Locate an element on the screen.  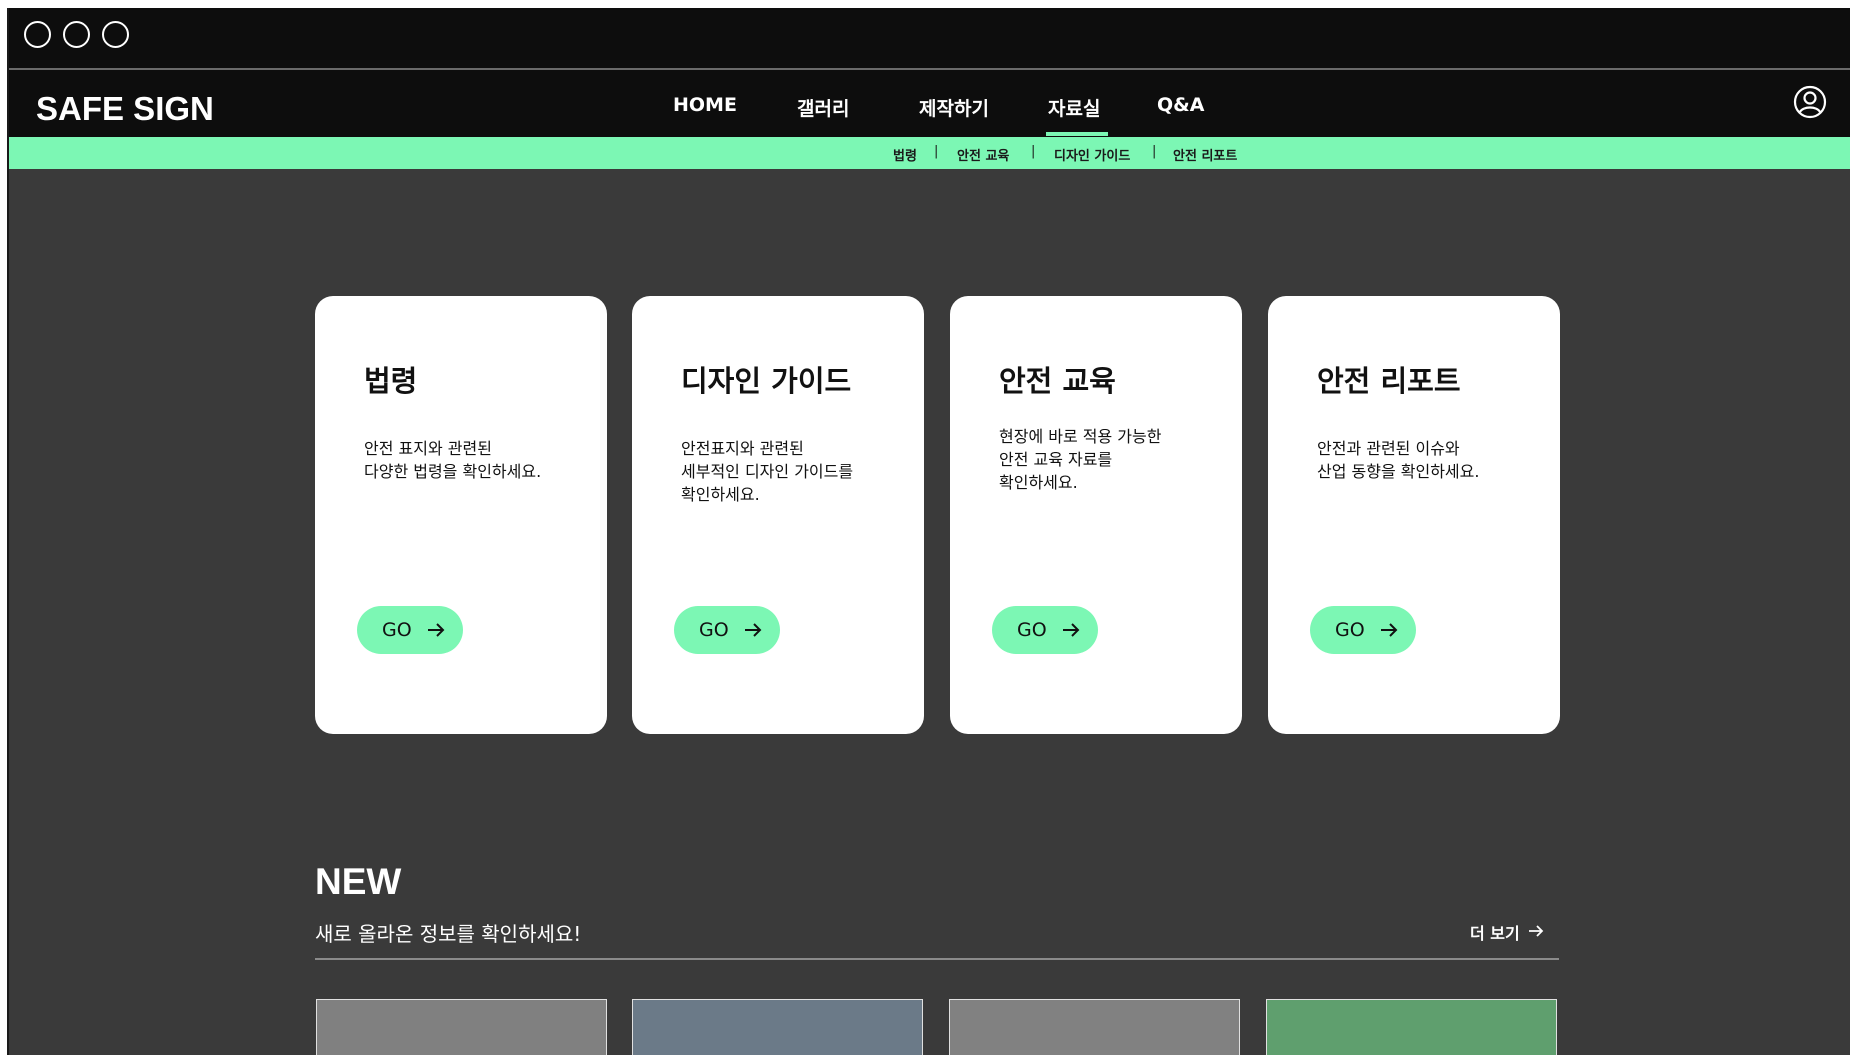
card-law: 법령 안전 표지와 관련된 다양한 법령을 확인하세요. GO is located at coordinates (461, 515).